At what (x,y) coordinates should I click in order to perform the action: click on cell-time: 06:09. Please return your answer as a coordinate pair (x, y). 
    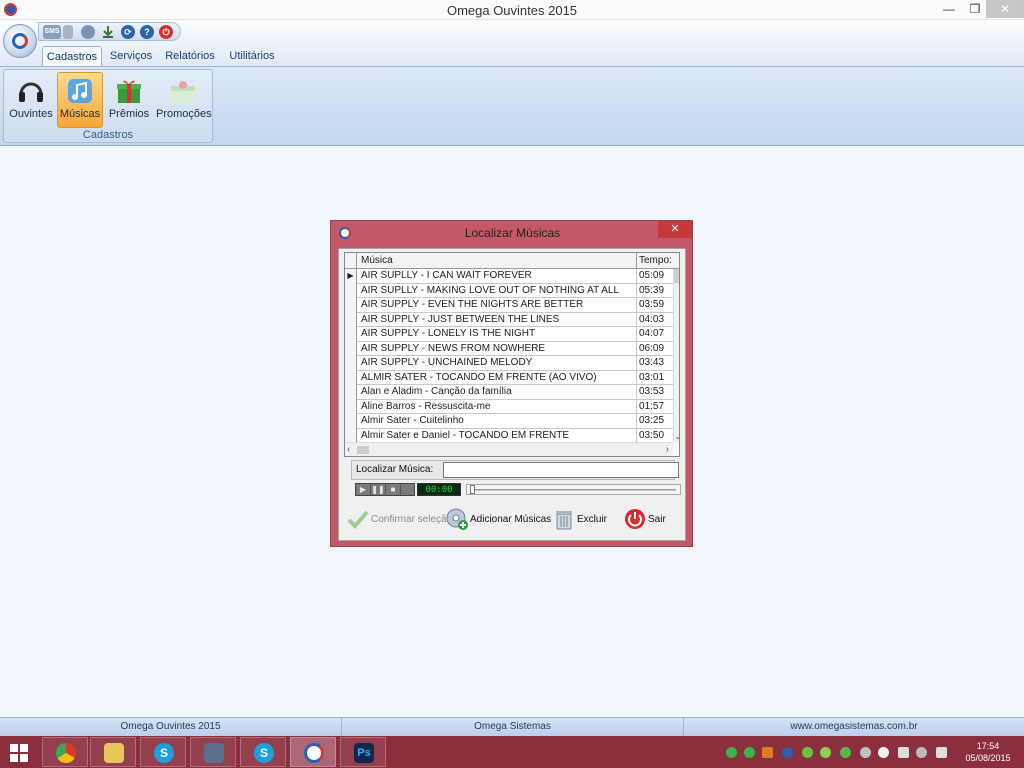
    Looking at the image, I should click on (655, 349).